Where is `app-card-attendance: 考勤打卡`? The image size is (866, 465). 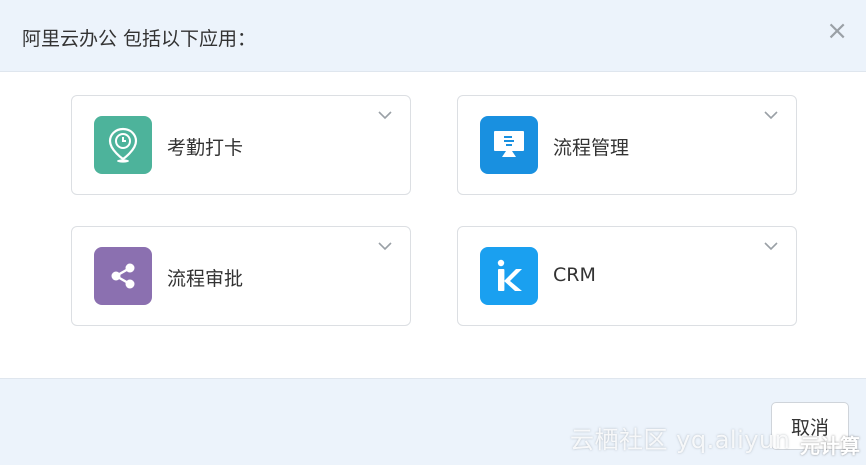
app-card-attendance: 考勤打卡 is located at coordinates (241, 145).